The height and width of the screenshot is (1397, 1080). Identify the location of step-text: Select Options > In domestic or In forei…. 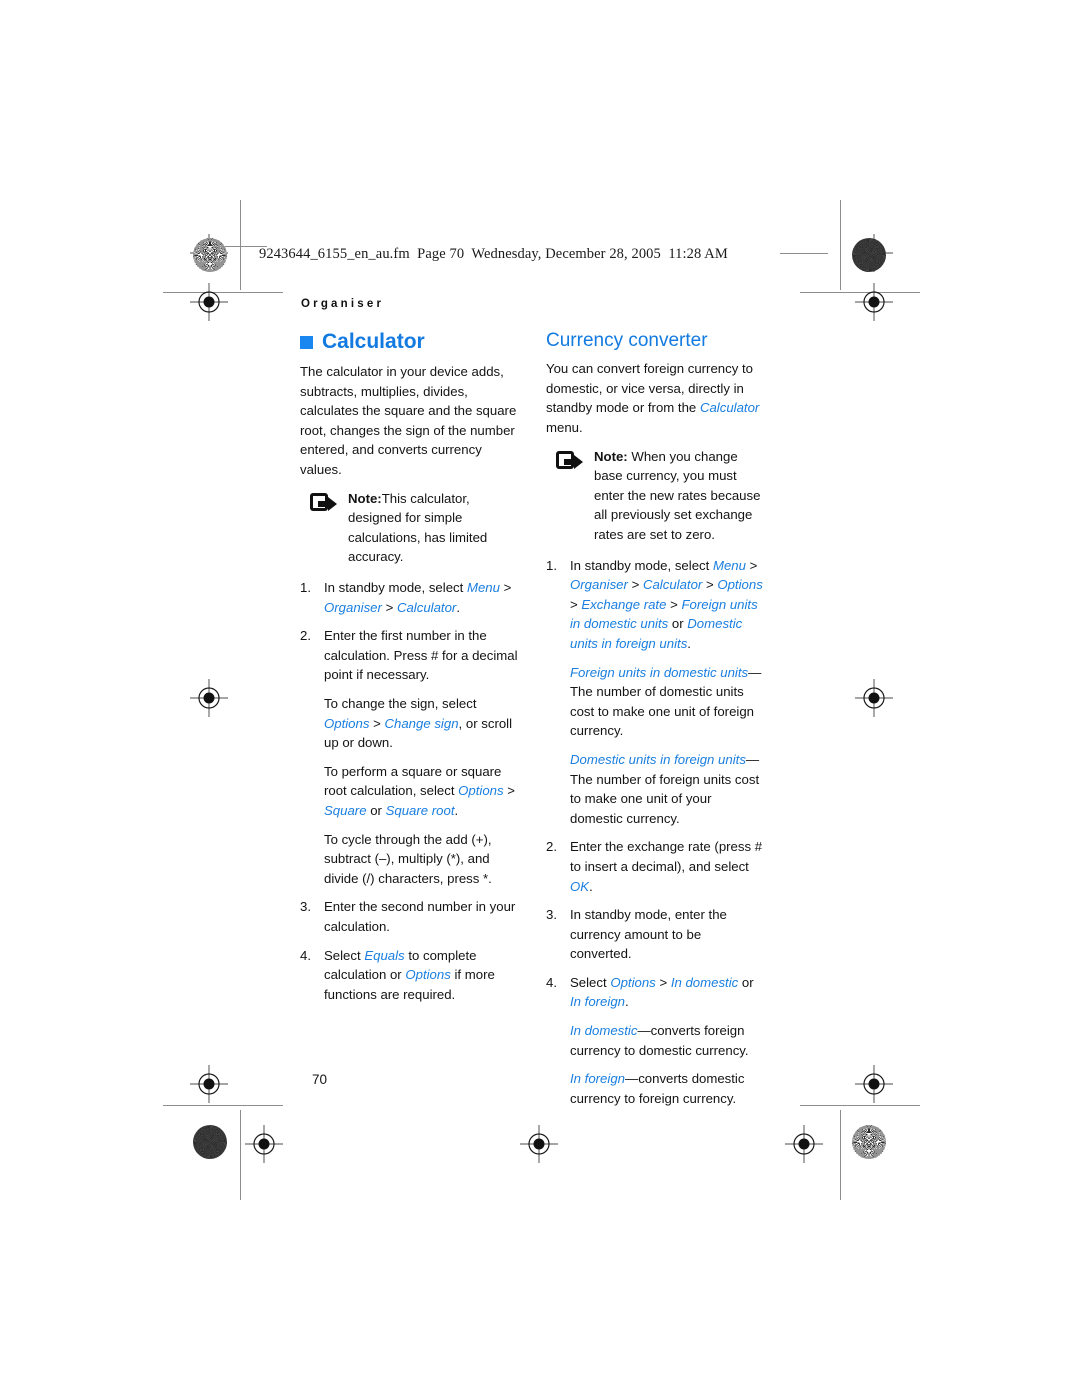
(662, 992).